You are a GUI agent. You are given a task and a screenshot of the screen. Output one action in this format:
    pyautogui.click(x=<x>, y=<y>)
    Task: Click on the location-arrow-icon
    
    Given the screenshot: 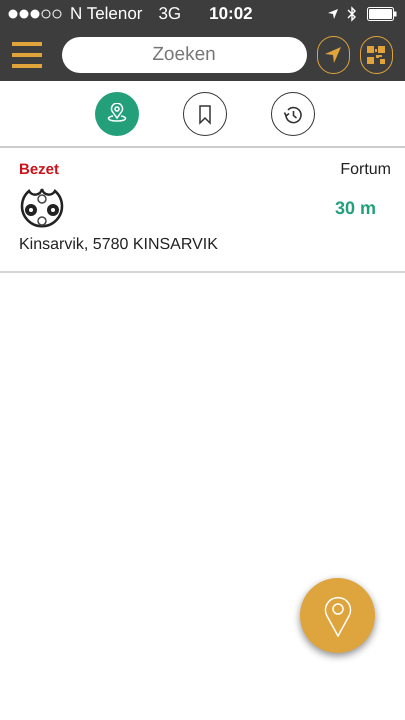 What is the action you would take?
    pyautogui.click(x=333, y=14)
    